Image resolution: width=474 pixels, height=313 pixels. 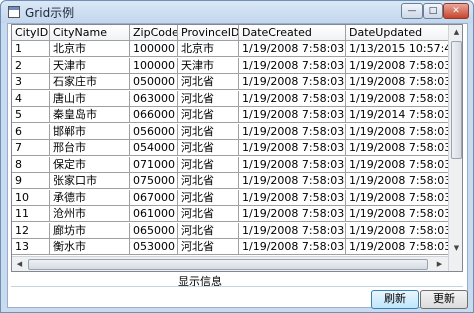 What do you see at coordinates (31, 230) in the screenshot?
I see `cell-cityid: 12` at bounding box center [31, 230].